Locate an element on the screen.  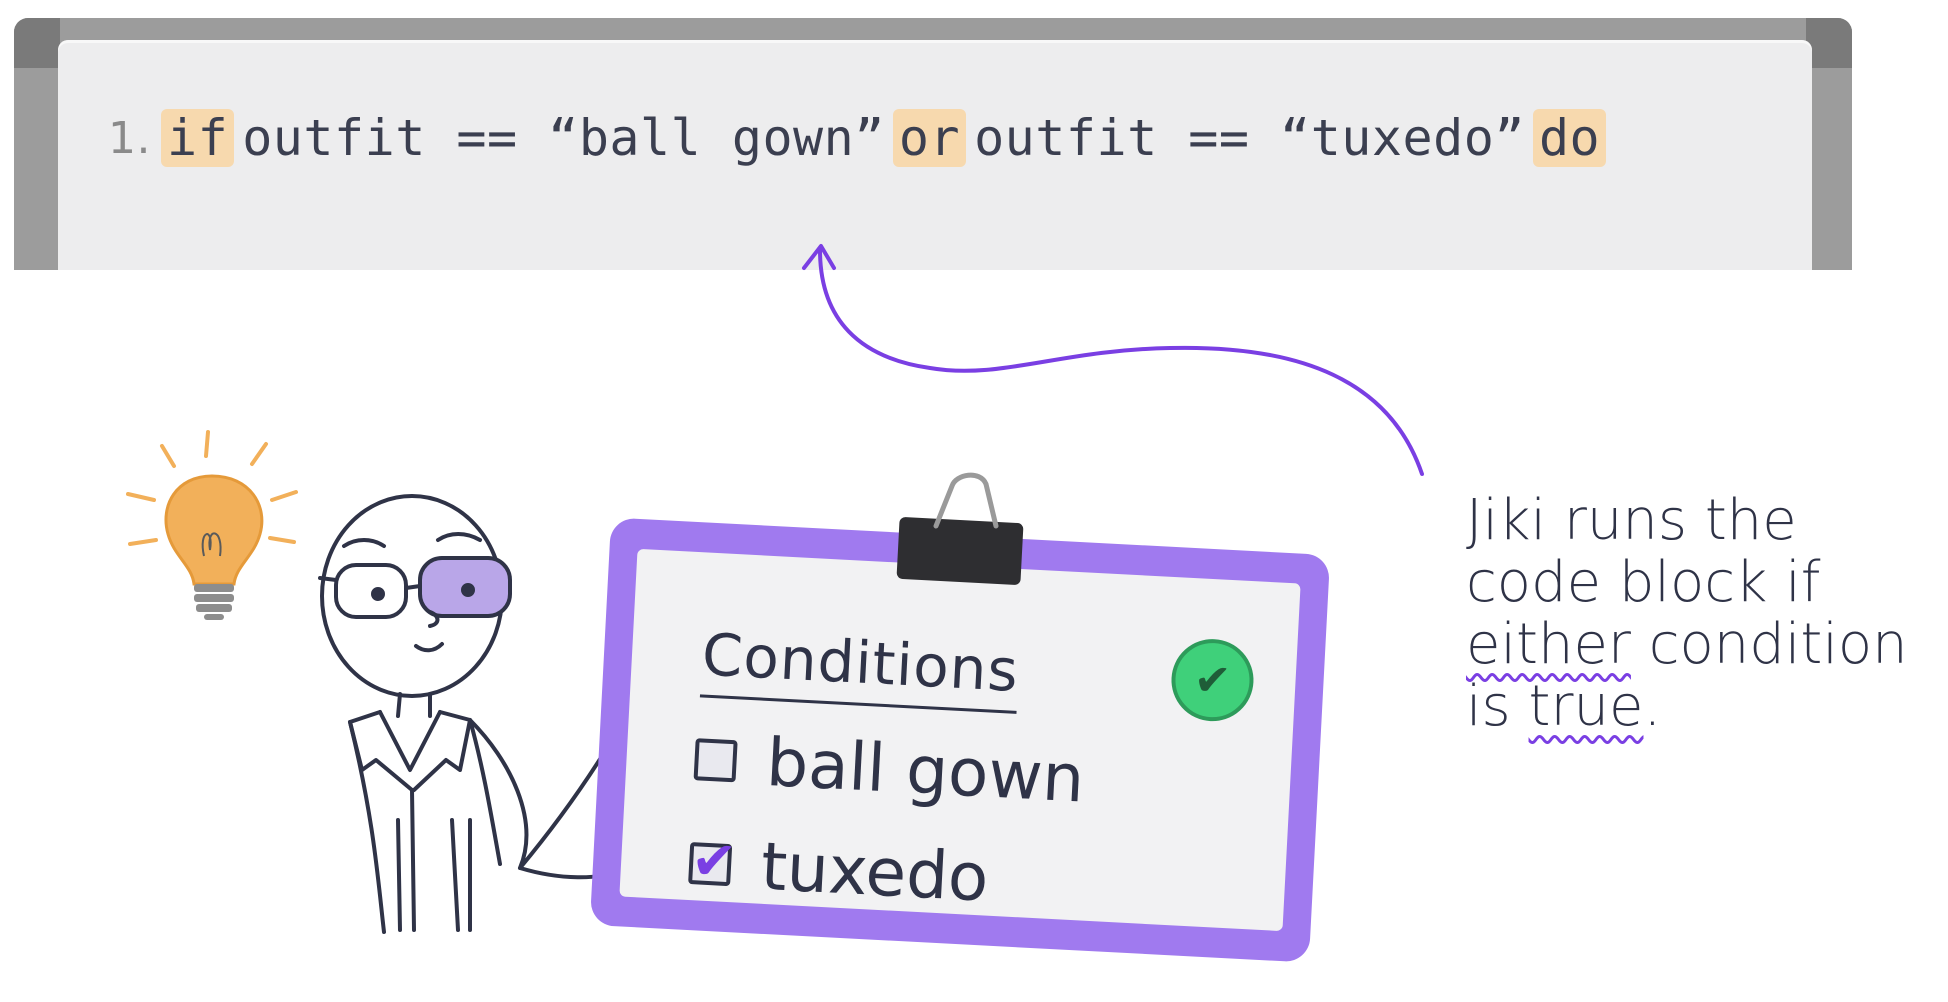
annotation-line-3: either condition is located at coordinates (1701, 645).